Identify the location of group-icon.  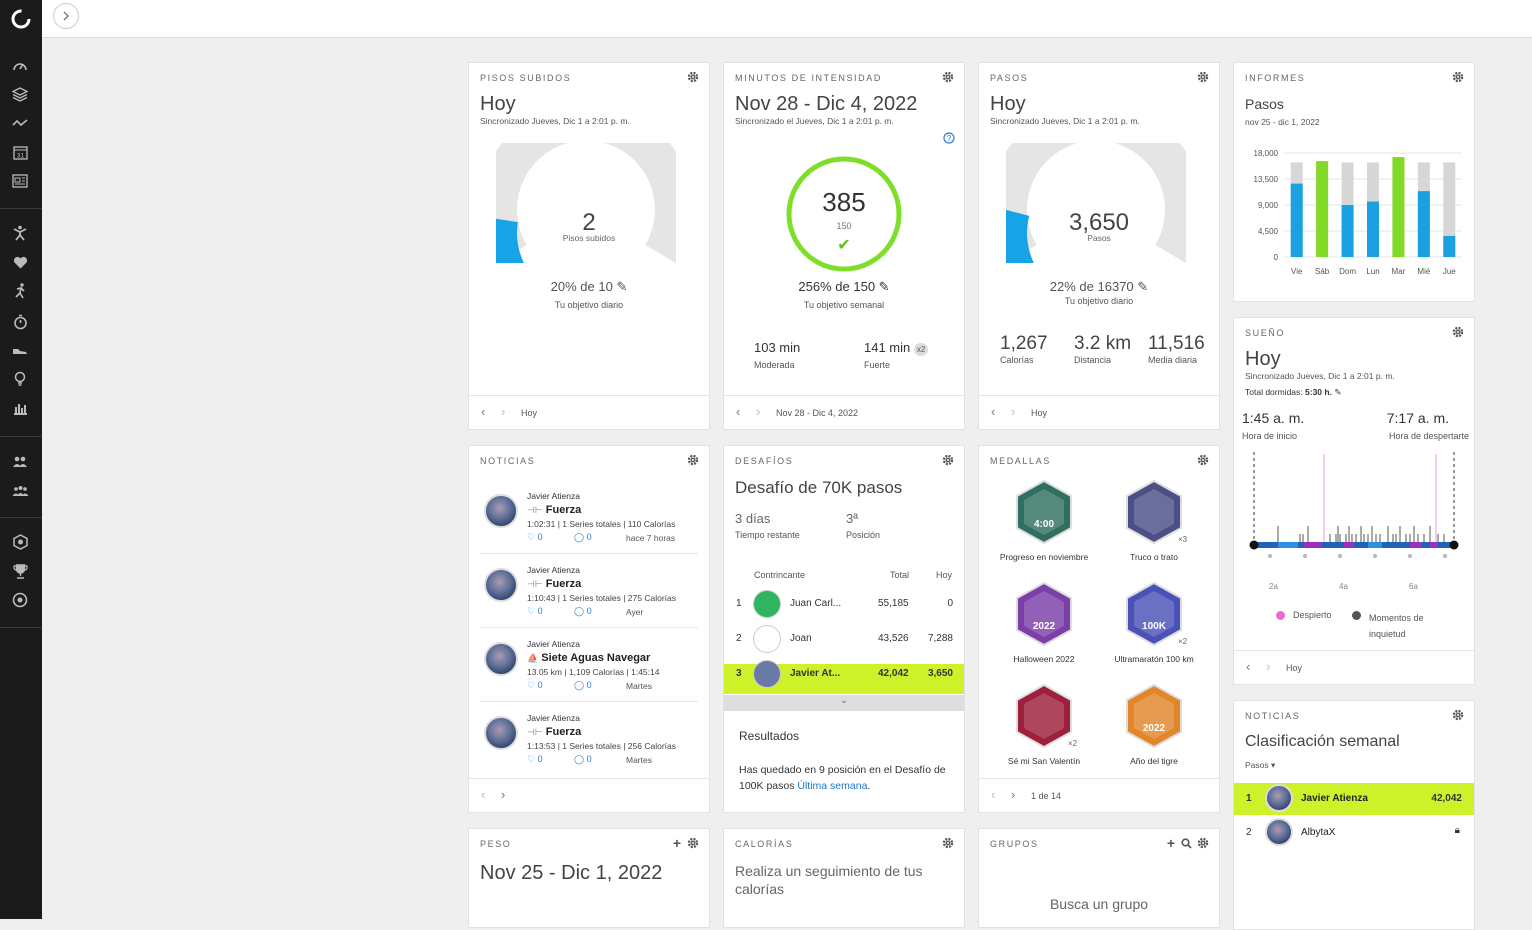
(20, 462).